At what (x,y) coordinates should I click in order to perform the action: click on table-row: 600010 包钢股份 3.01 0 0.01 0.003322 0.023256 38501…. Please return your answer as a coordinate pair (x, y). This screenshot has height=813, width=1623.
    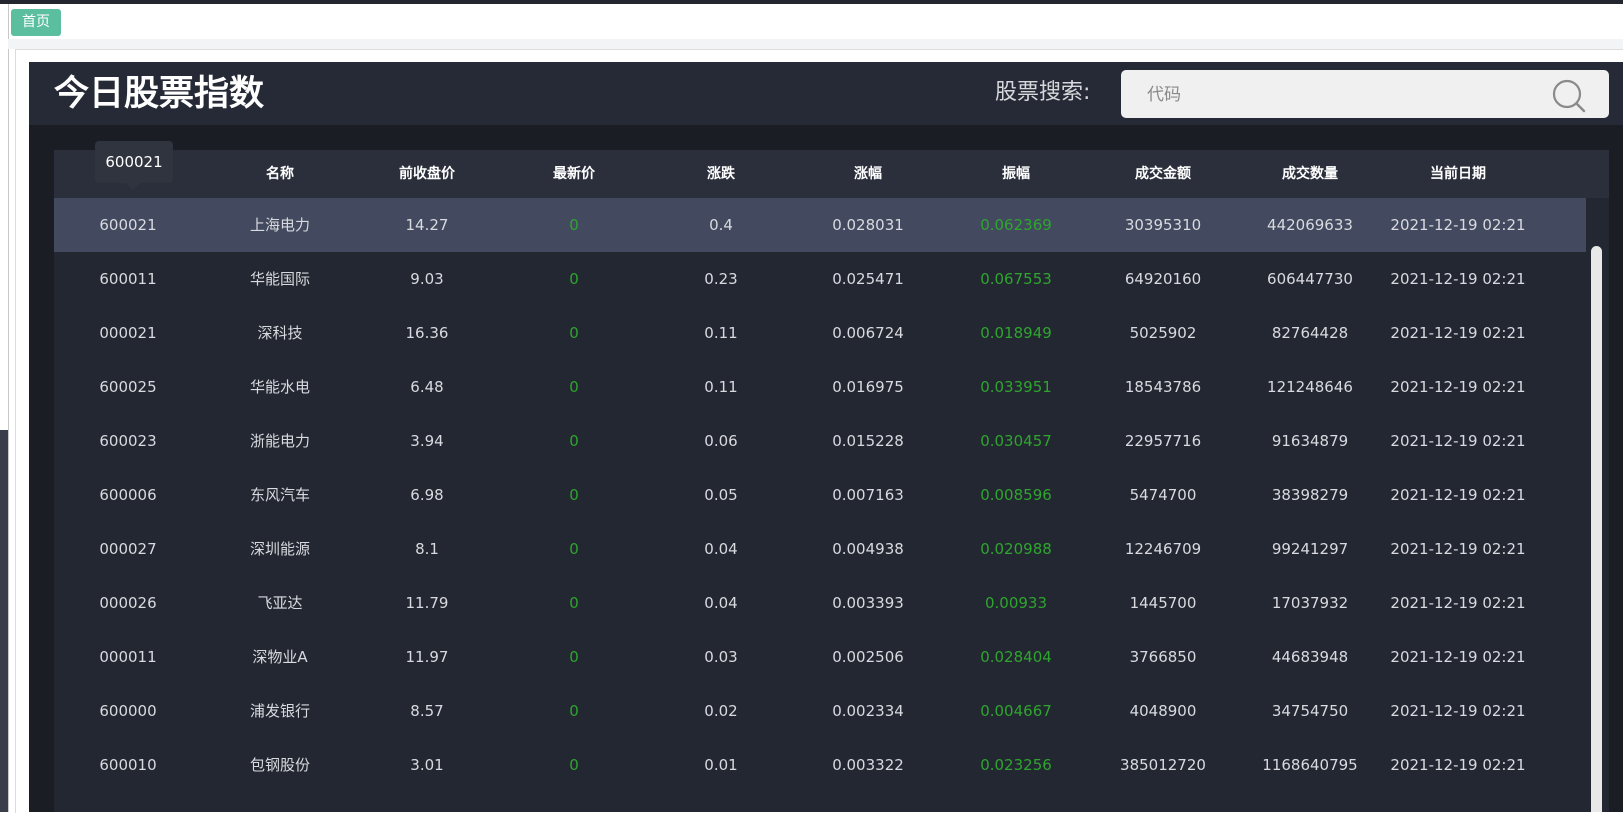
    Looking at the image, I should click on (820, 765).